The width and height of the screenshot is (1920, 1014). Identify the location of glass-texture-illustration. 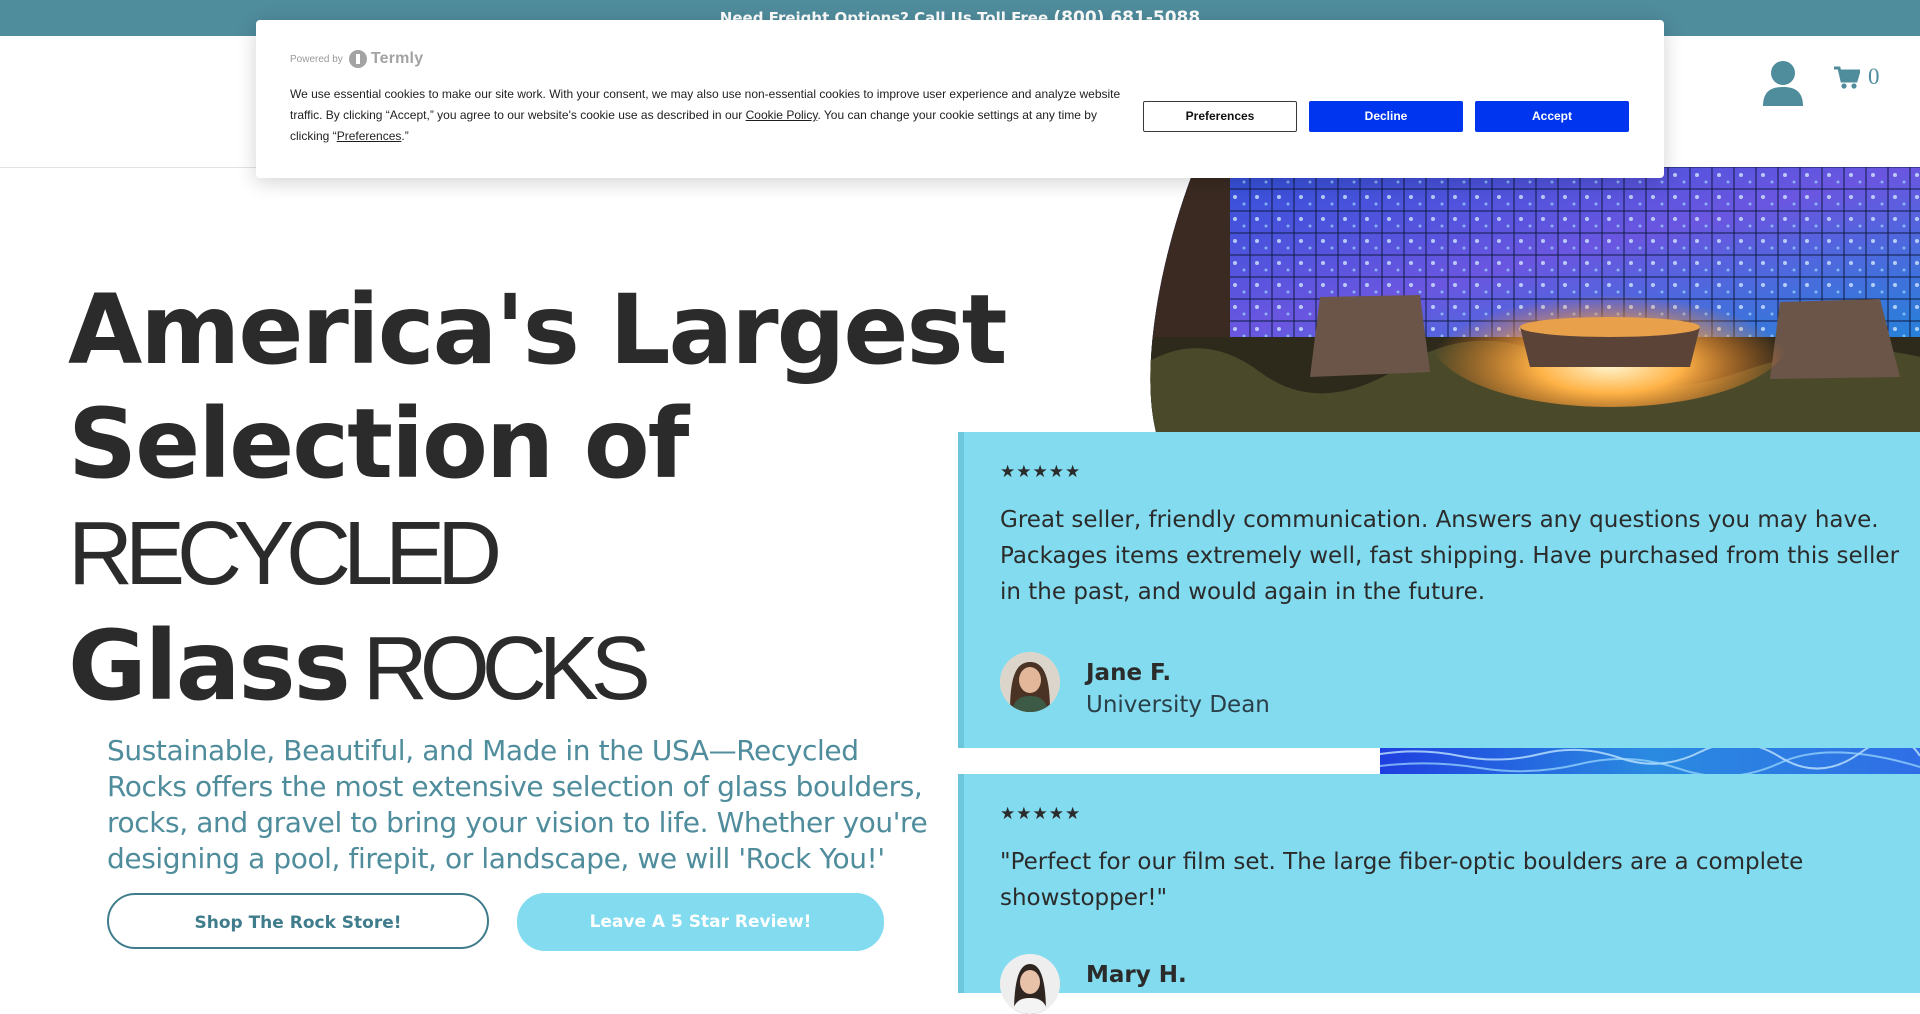
(1650, 761).